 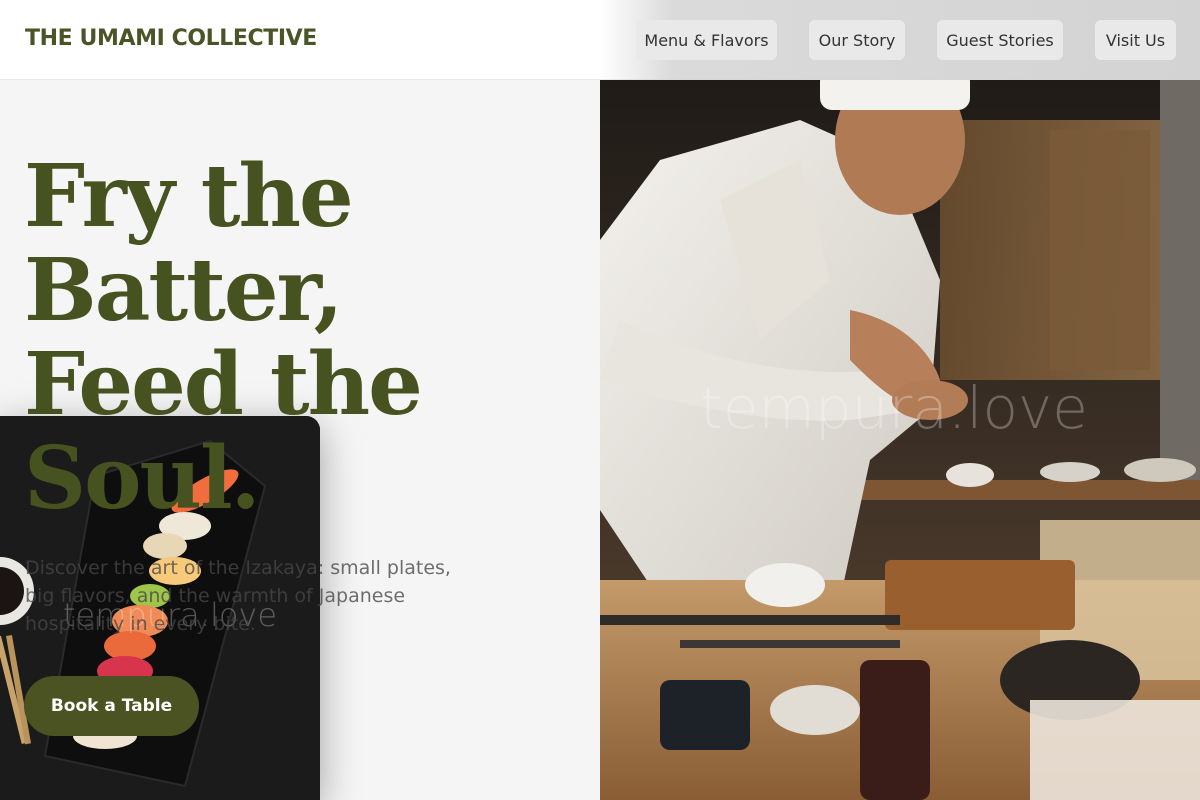 What do you see at coordinates (706, 40) in the screenshot?
I see `nav-menu-flavors: Menu & Flavors` at bounding box center [706, 40].